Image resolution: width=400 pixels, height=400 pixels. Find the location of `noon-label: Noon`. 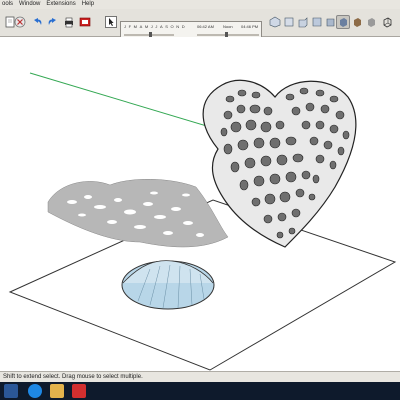

noon-label: Noon is located at coordinates (228, 26).